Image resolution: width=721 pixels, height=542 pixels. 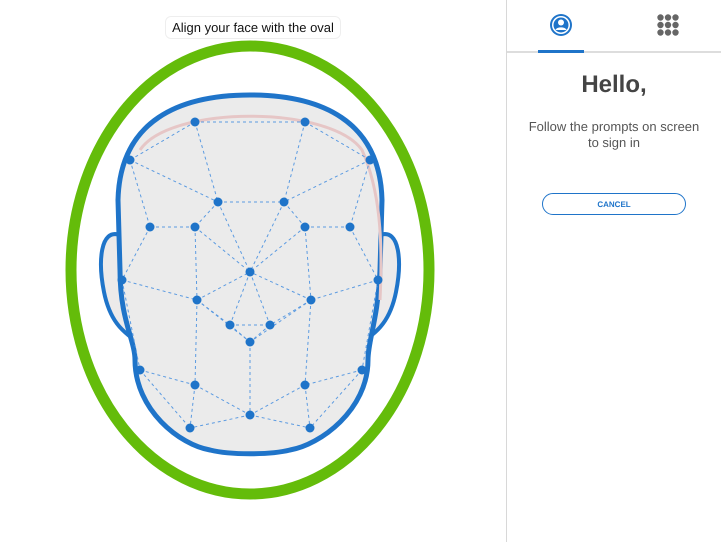 What do you see at coordinates (560, 25) in the screenshot?
I see `person-icon` at bounding box center [560, 25].